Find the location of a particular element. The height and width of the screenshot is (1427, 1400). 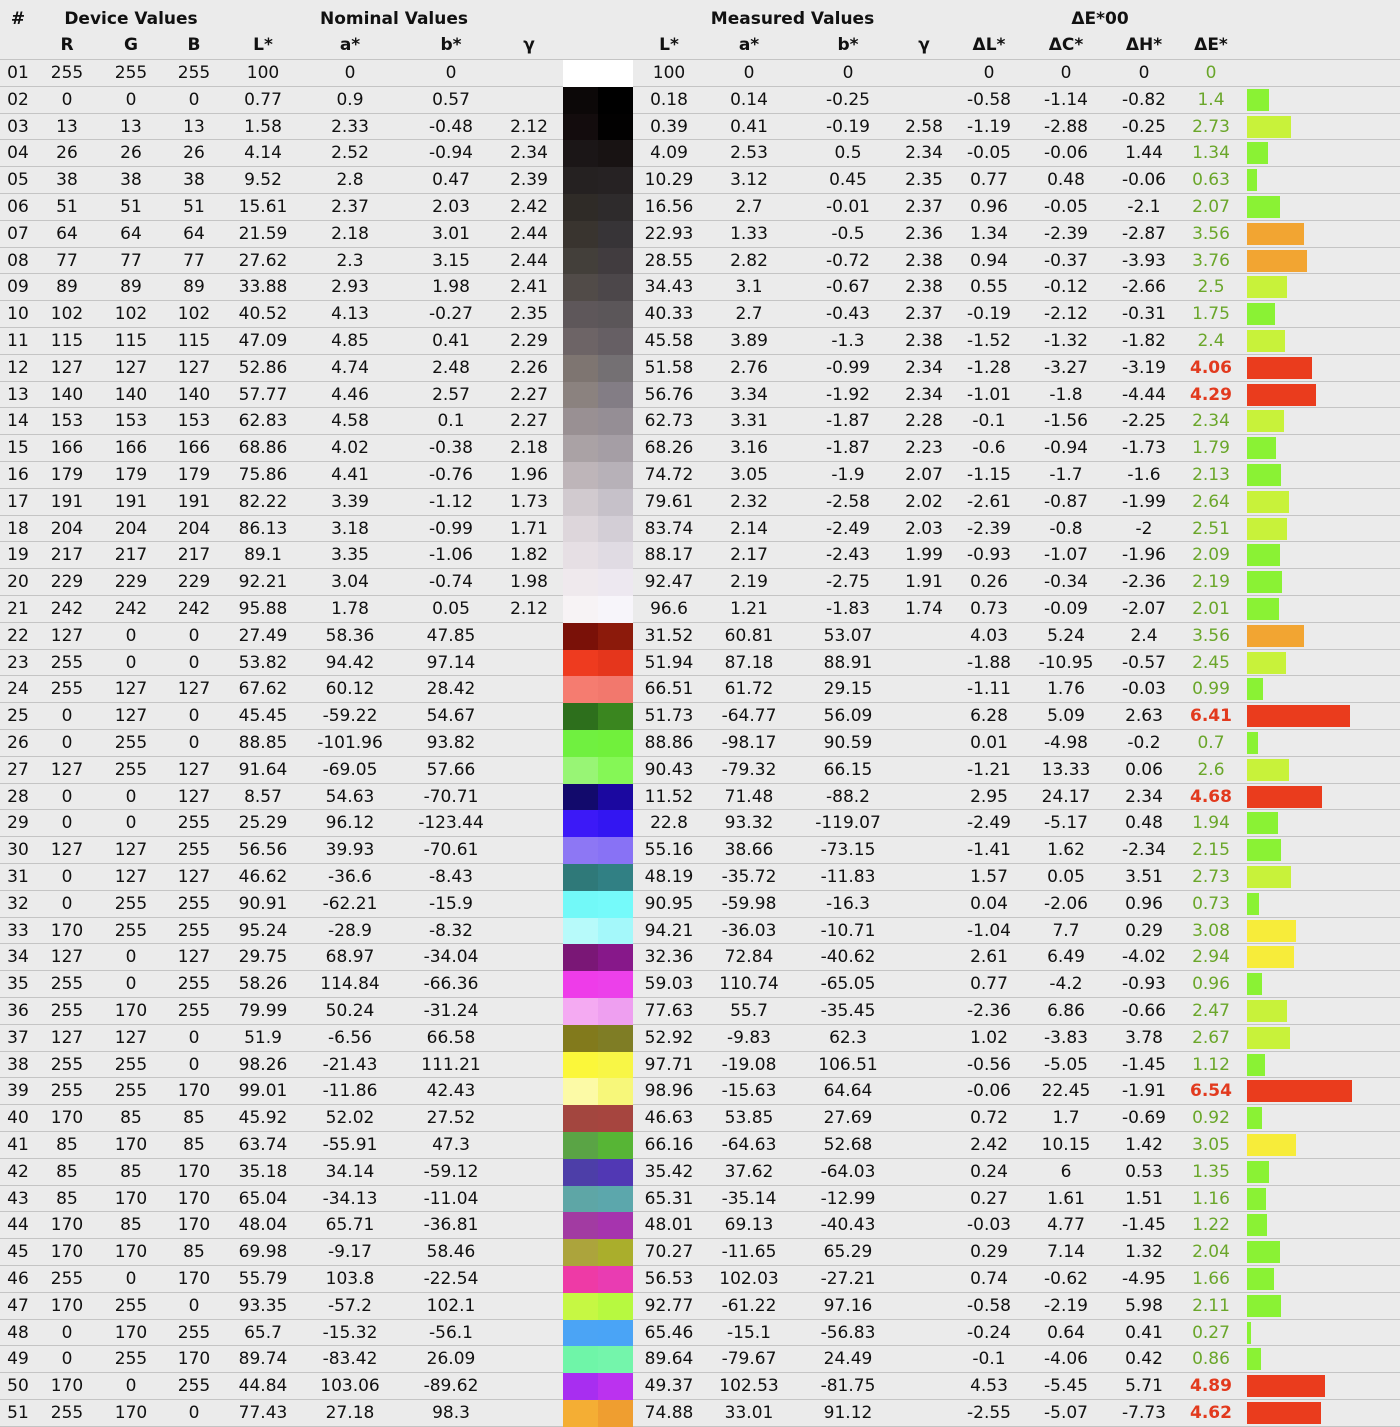

cell-delta-c: -0.37 is located at coordinates (1066, 260).